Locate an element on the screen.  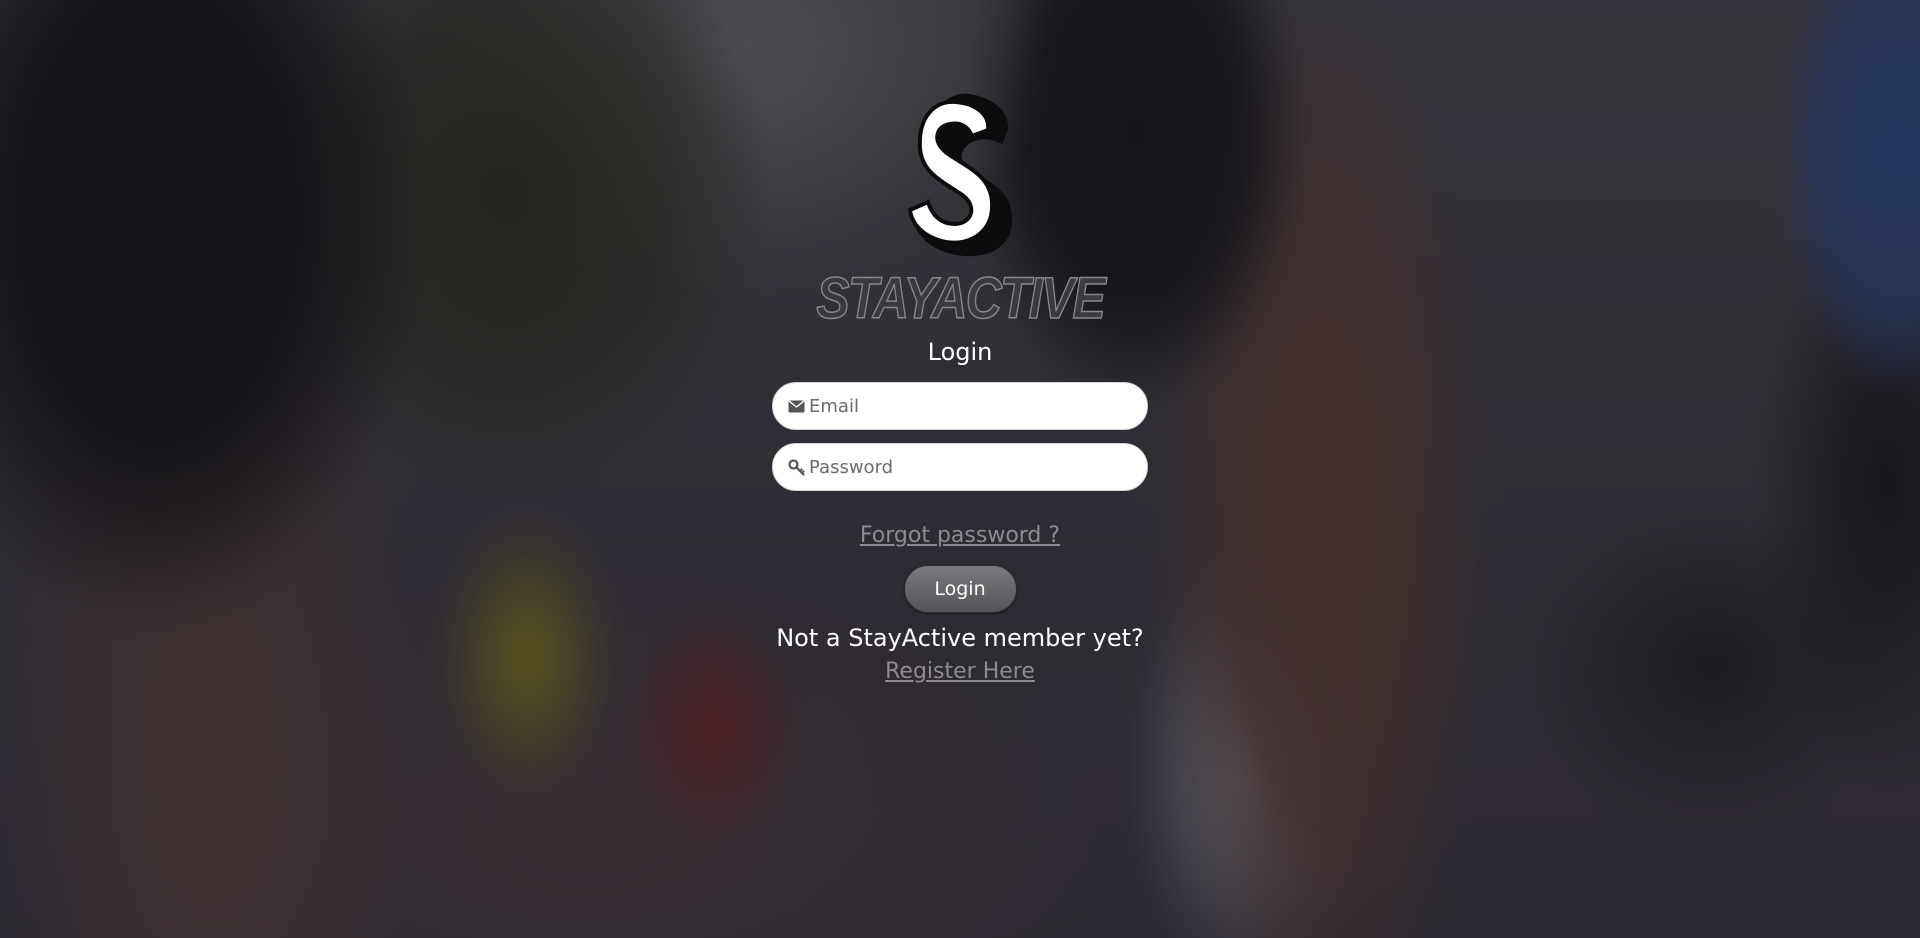
password-input is located at coordinates (969, 467).